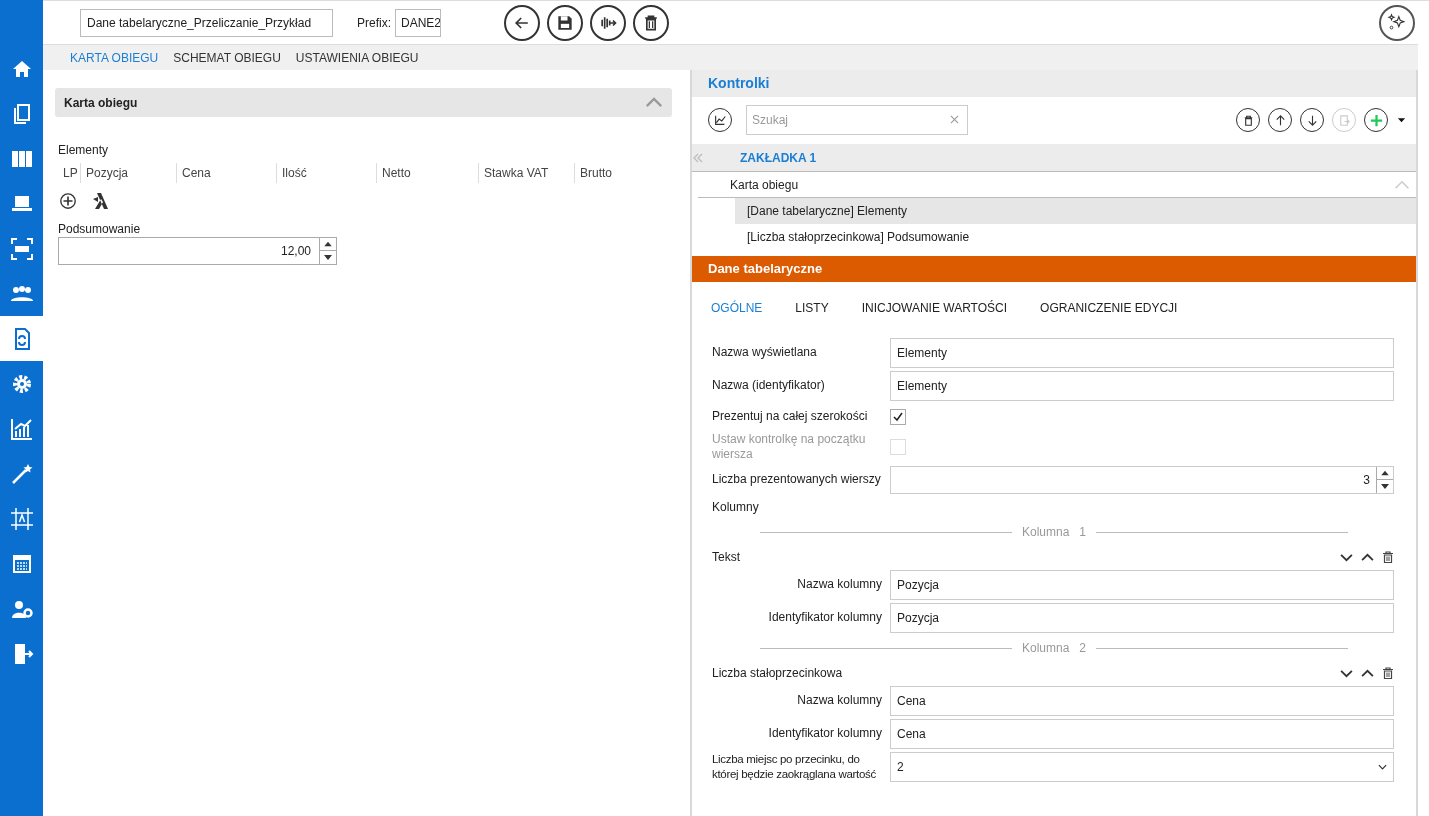 The image size is (1429, 816). What do you see at coordinates (227, 57) in the screenshot?
I see `tab: SCHEMAT OBIEGU` at bounding box center [227, 57].